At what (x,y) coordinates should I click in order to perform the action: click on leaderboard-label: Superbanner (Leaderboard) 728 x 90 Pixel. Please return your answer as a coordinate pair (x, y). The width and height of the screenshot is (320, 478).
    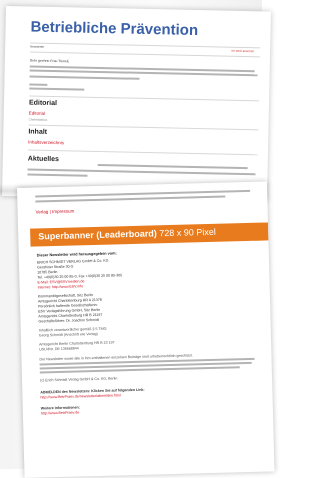
    Looking at the image, I should click on (127, 234).